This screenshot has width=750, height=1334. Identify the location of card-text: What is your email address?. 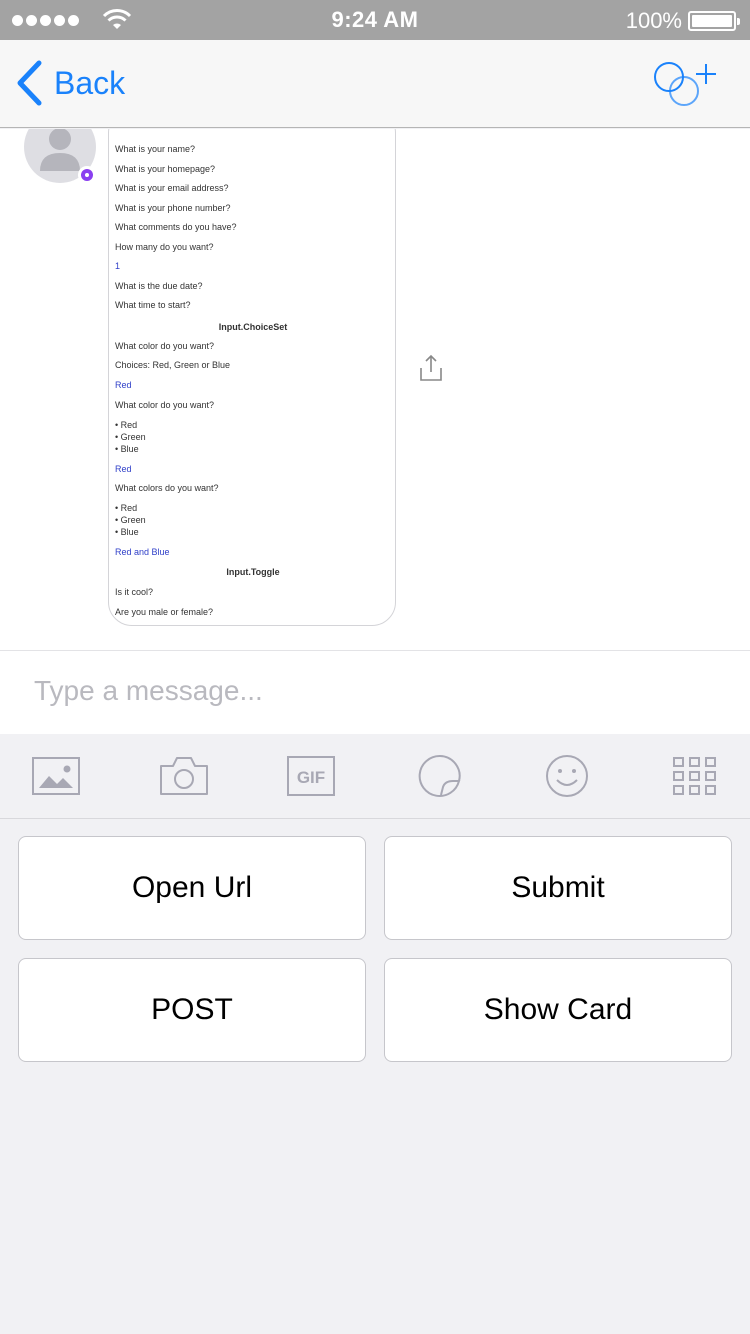
(172, 188).